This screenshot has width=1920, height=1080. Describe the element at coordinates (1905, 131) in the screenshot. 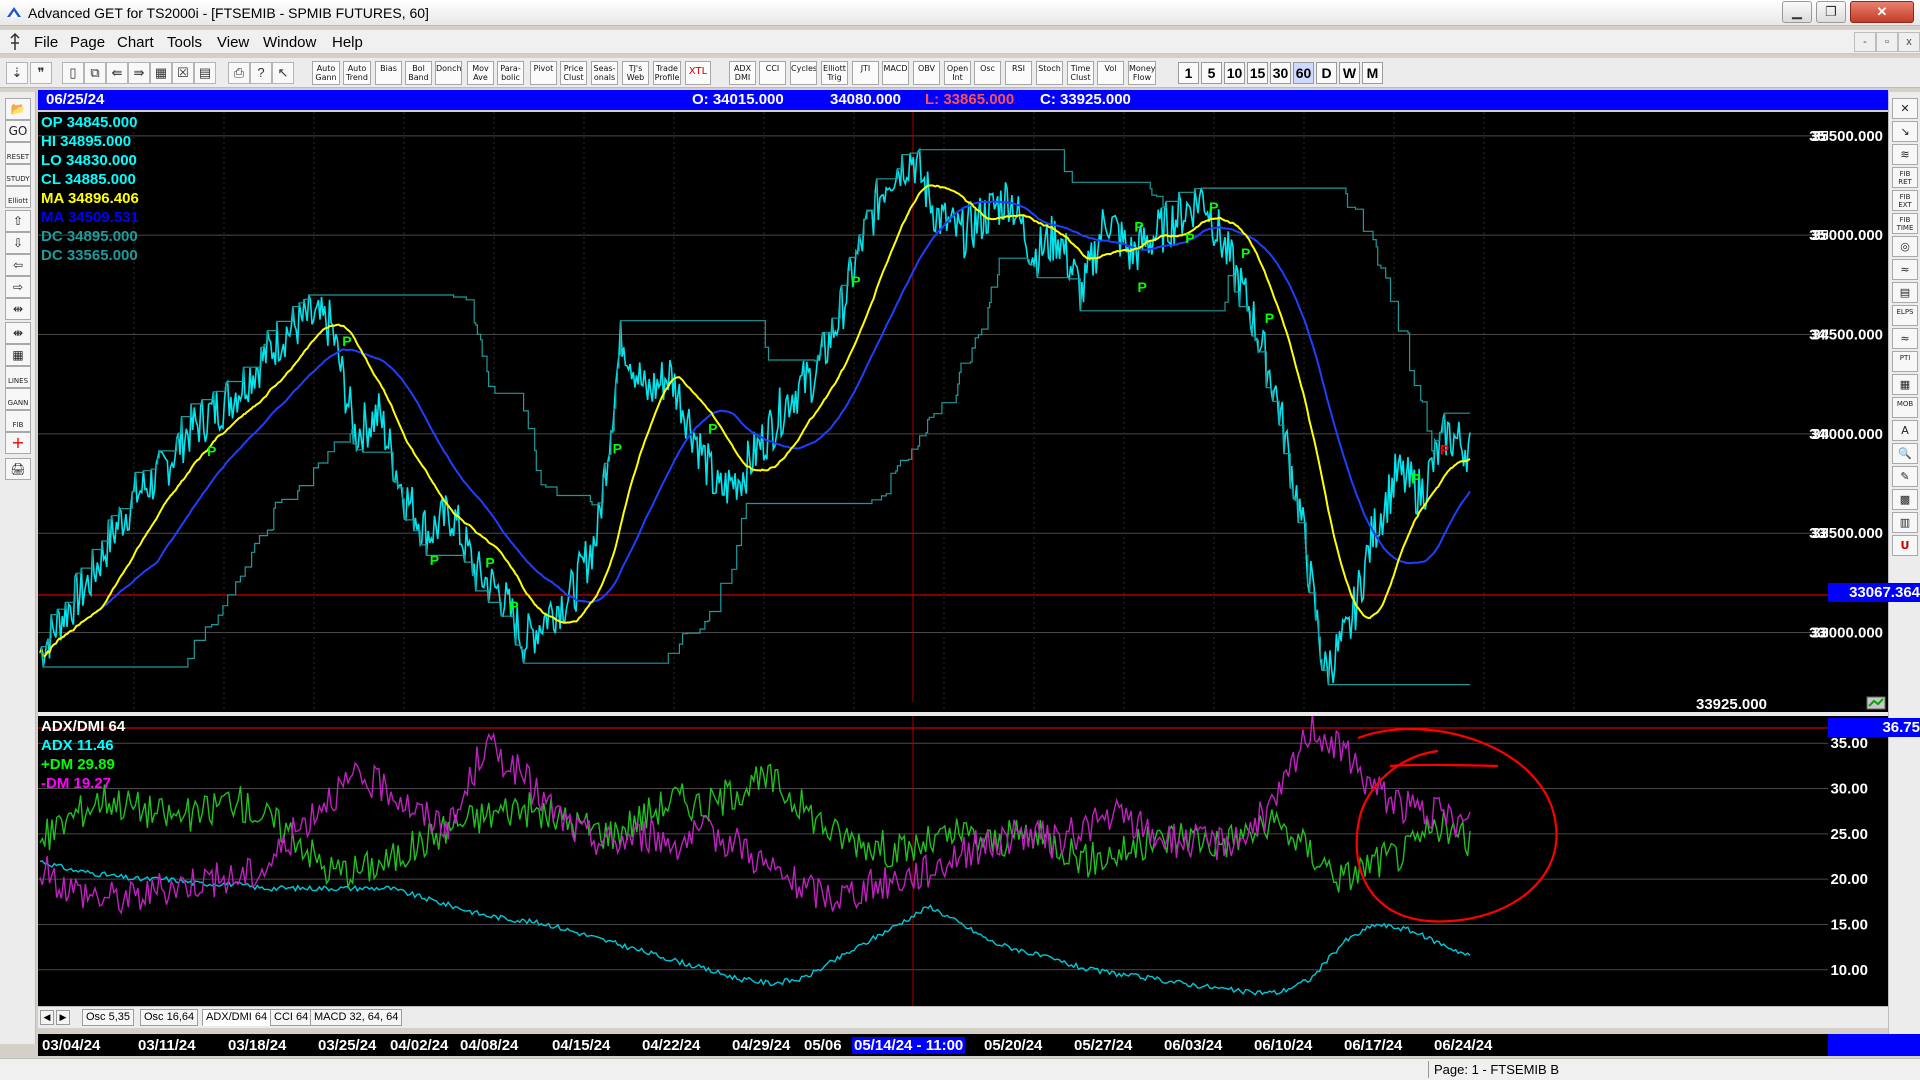

I see `right-tool-1: ↘` at that location.